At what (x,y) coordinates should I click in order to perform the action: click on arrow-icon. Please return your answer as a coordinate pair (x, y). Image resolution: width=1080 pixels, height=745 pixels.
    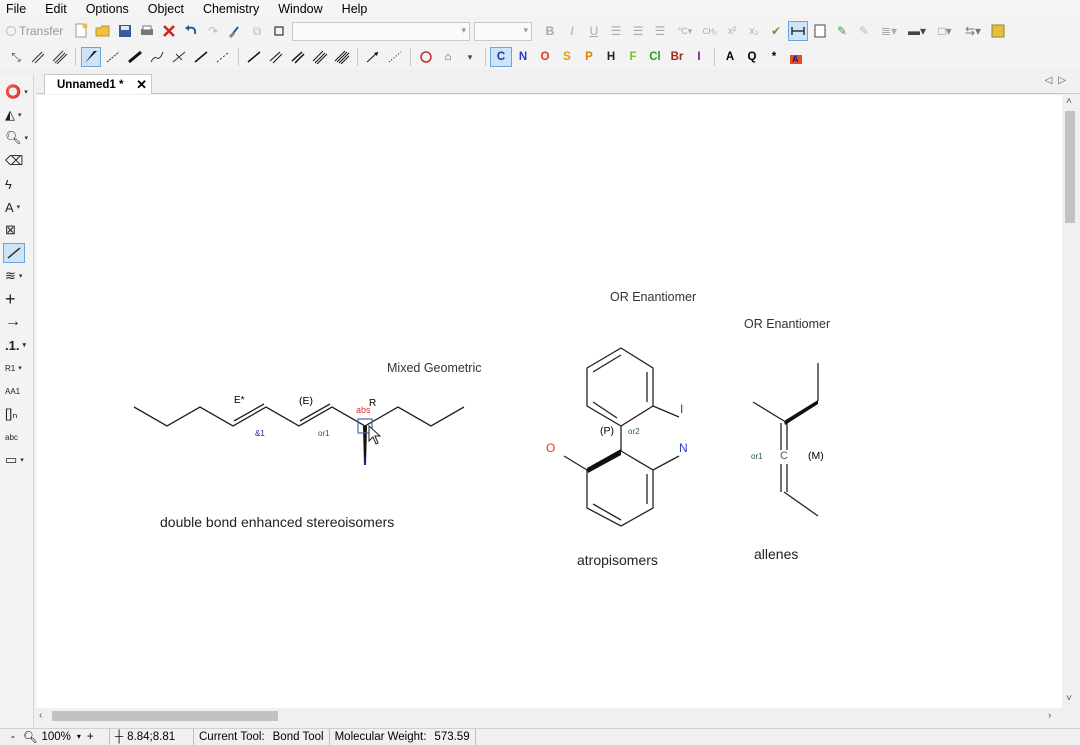
    Looking at the image, I should click on (373, 57).